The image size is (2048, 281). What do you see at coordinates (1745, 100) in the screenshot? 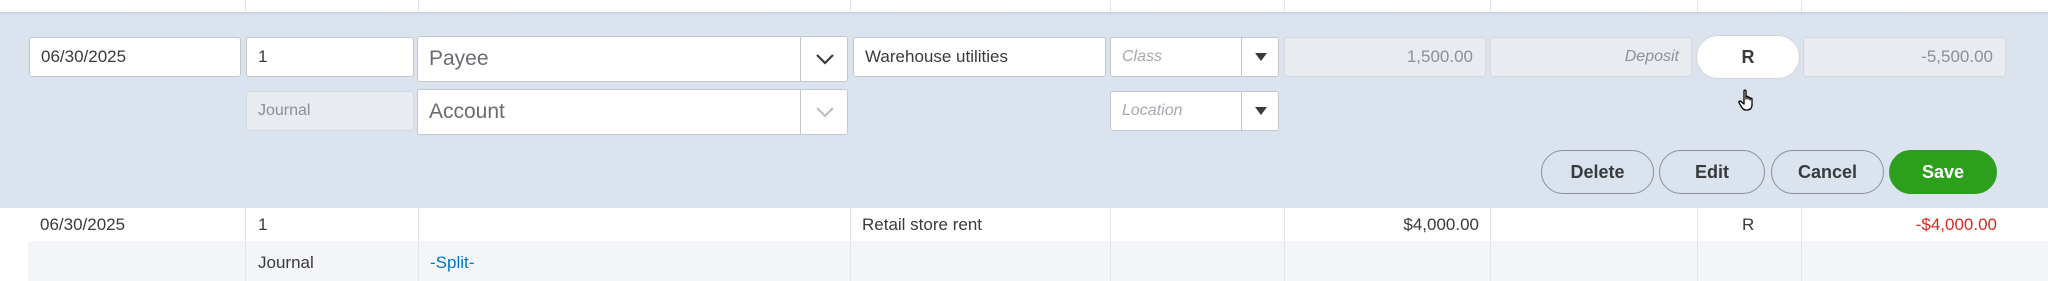
I see `hand-cursor-icon` at bounding box center [1745, 100].